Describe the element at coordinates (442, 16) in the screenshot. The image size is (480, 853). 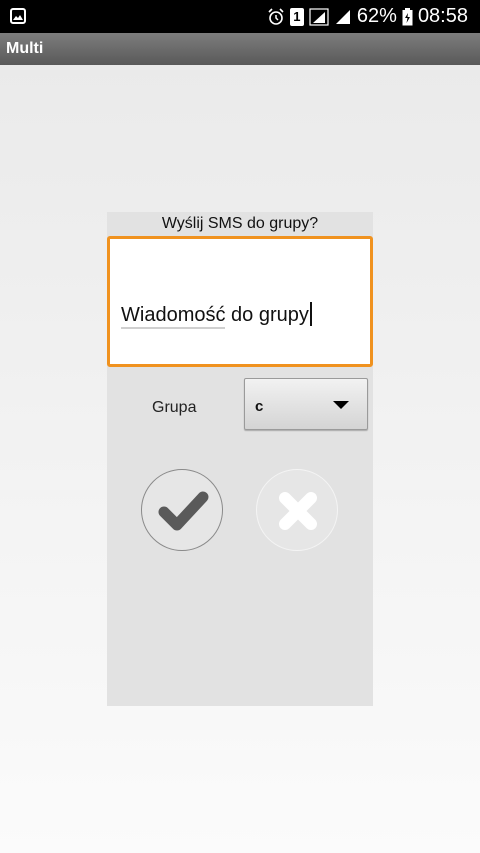
I see `clock: 08:58` at that location.